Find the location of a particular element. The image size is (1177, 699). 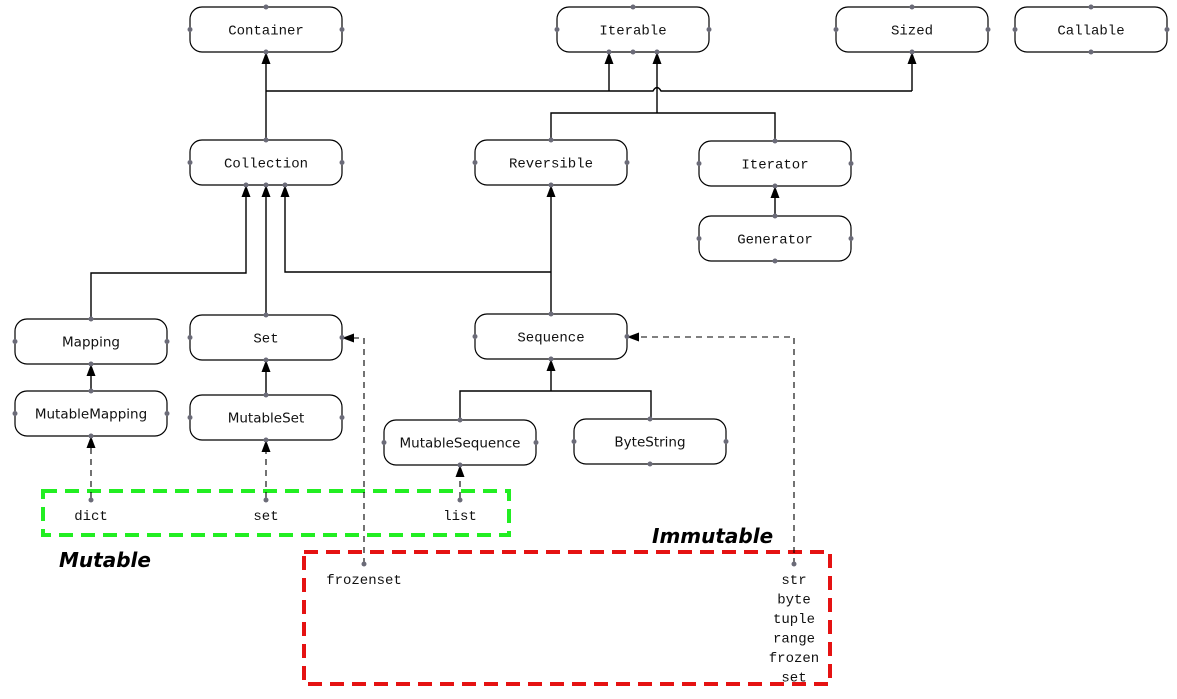

node-label: MutableSet is located at coordinates (266, 419).